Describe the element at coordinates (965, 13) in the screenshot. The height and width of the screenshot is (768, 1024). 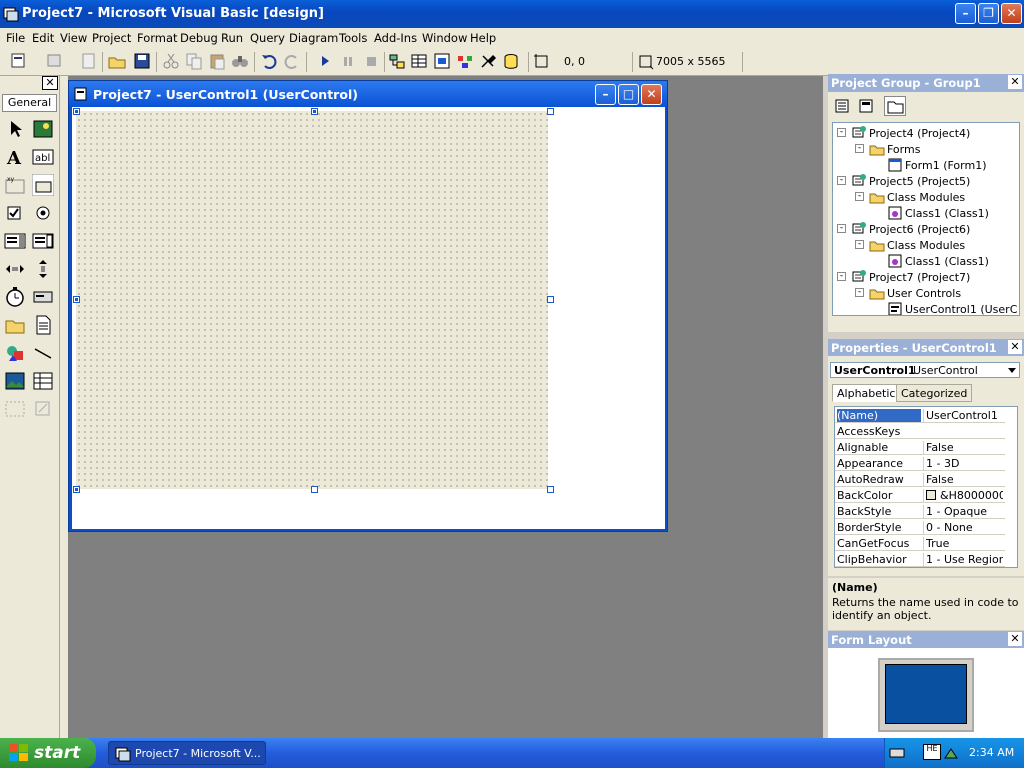
I see `minimize-button: –` at that location.